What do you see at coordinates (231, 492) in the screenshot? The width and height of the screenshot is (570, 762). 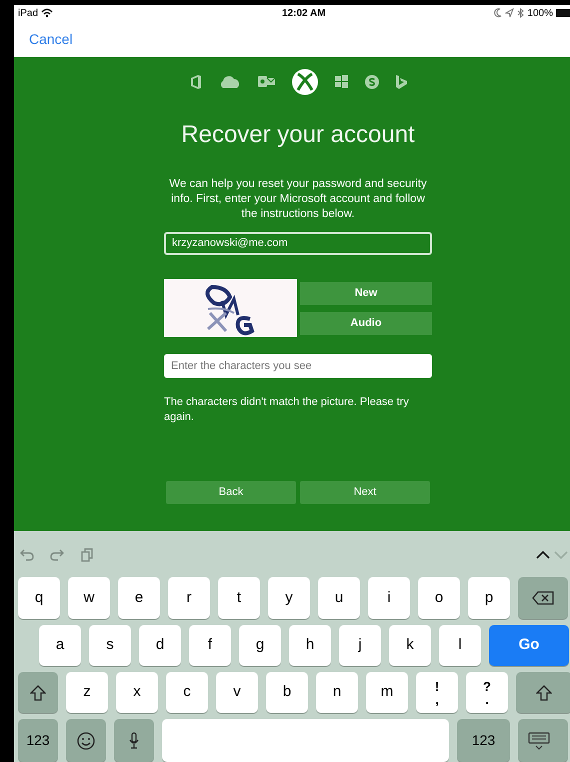 I see `nav-button: Back` at bounding box center [231, 492].